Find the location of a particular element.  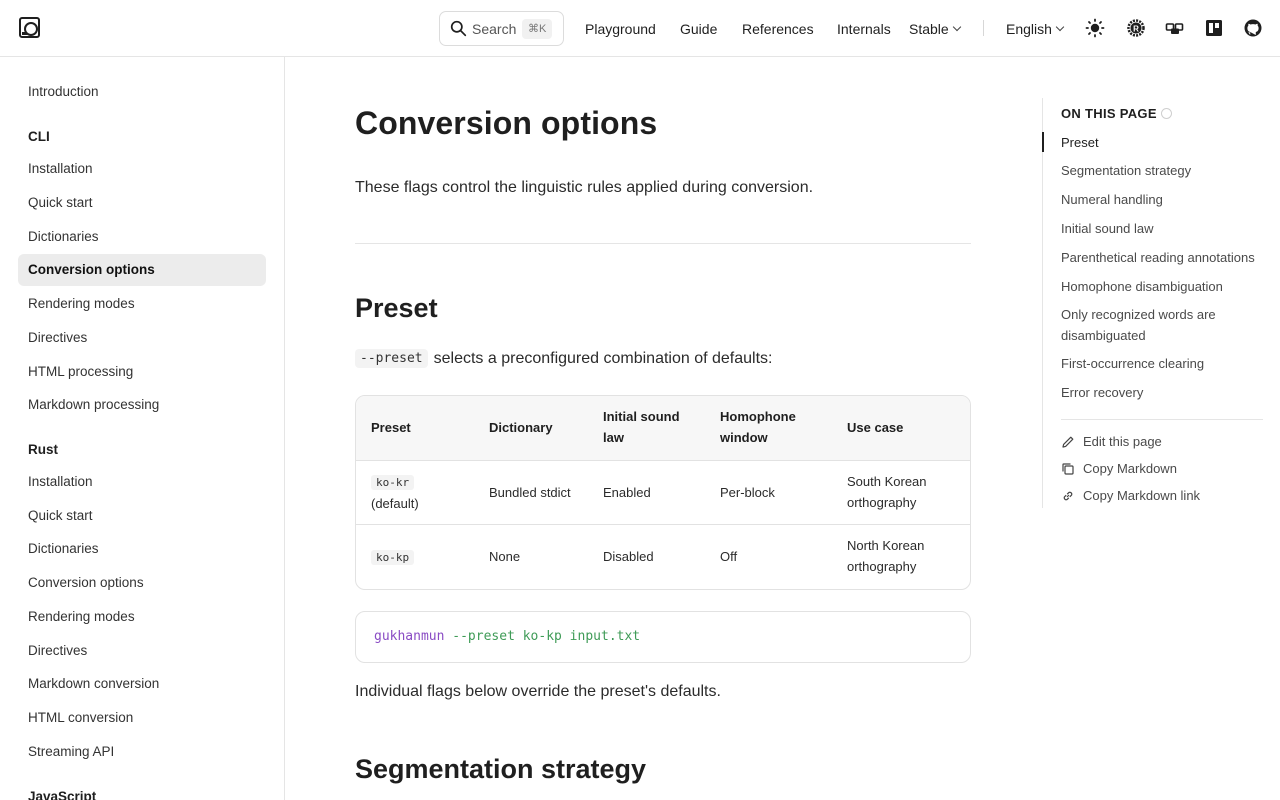

toc-item-only-recognized-words: Only recognized words are disambiguated is located at coordinates (1148, 325).